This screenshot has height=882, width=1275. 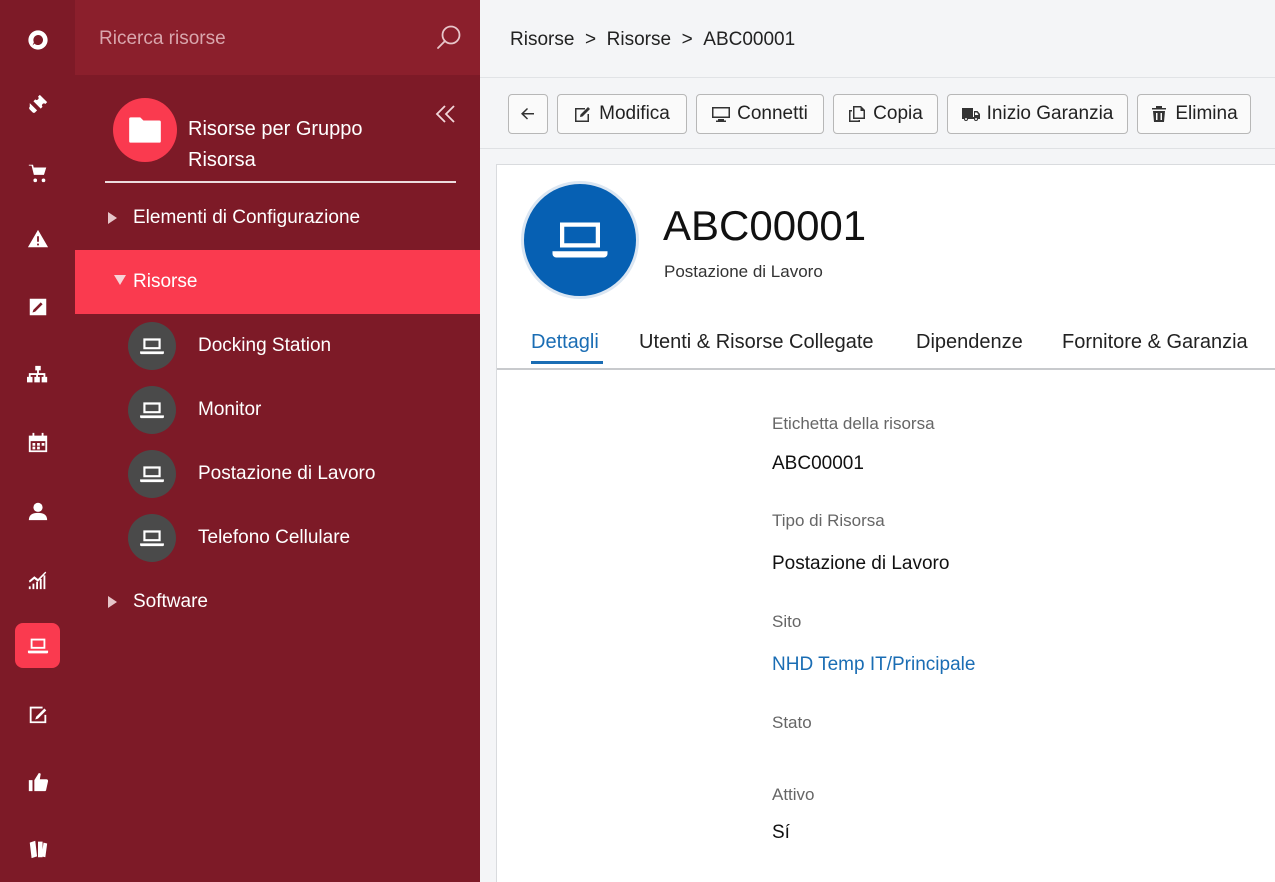 What do you see at coordinates (287, 473) in the screenshot?
I see `tree-leaf-label: Postazione di Lavoro` at bounding box center [287, 473].